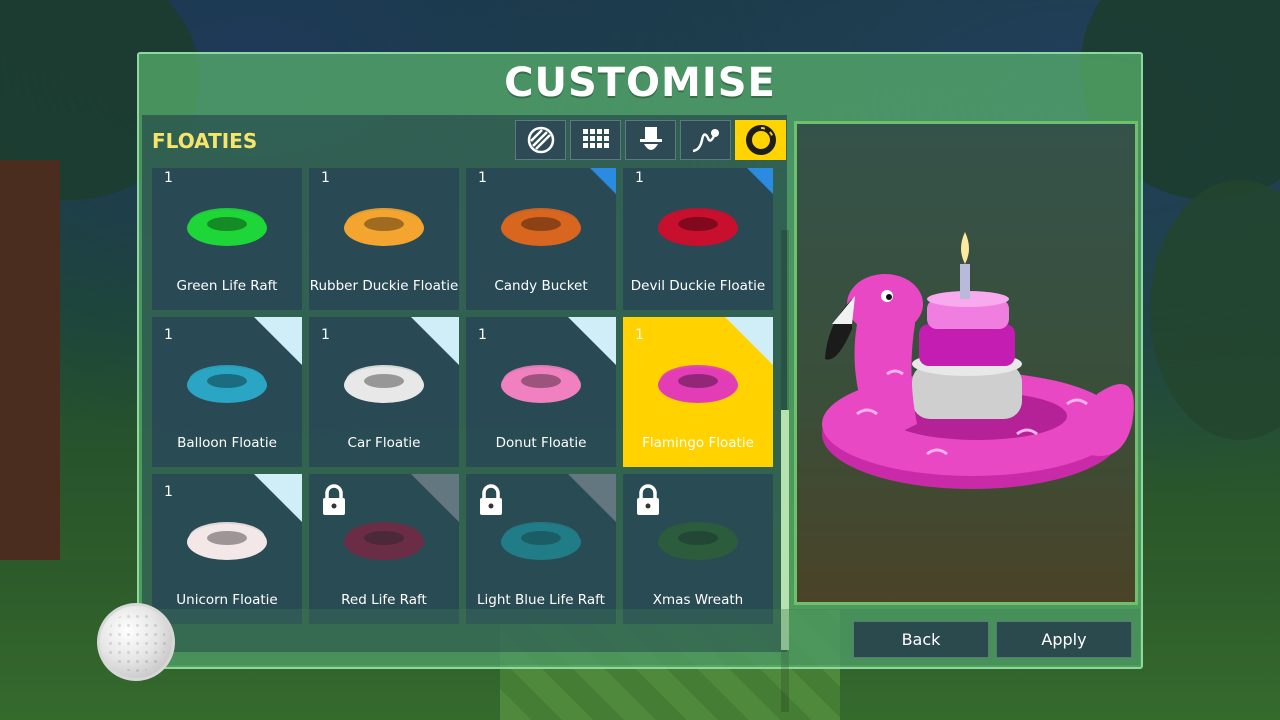  I want to click on life-ring-icon, so click(760, 140).